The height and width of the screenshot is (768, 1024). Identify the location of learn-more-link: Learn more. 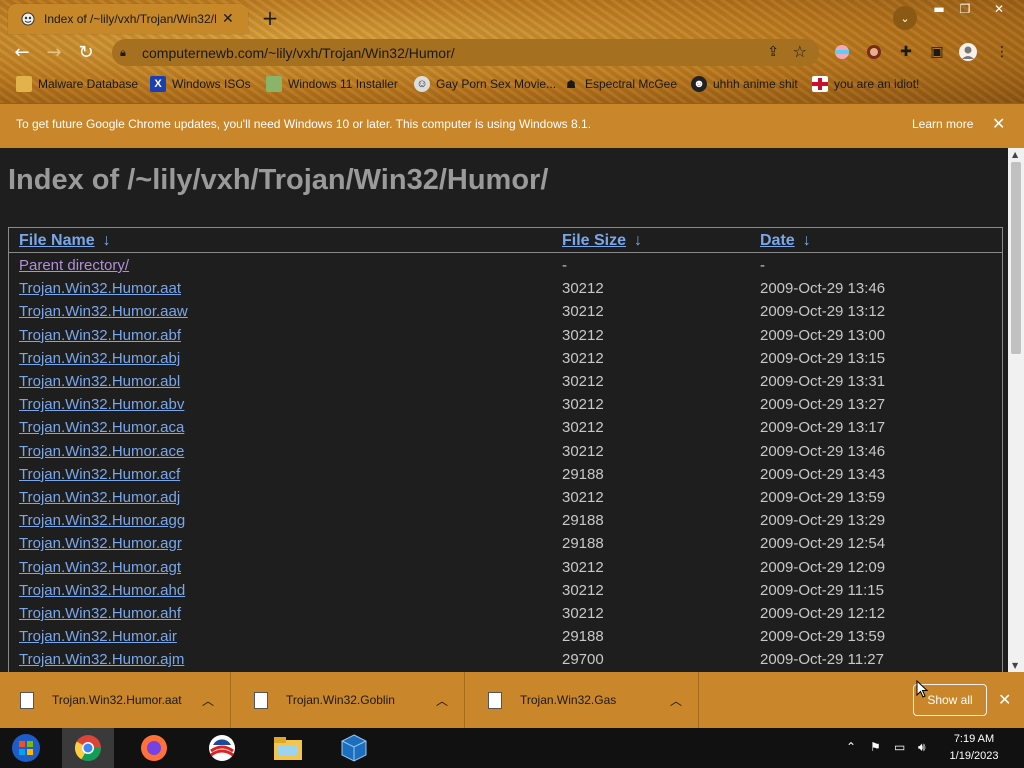
(942, 124).